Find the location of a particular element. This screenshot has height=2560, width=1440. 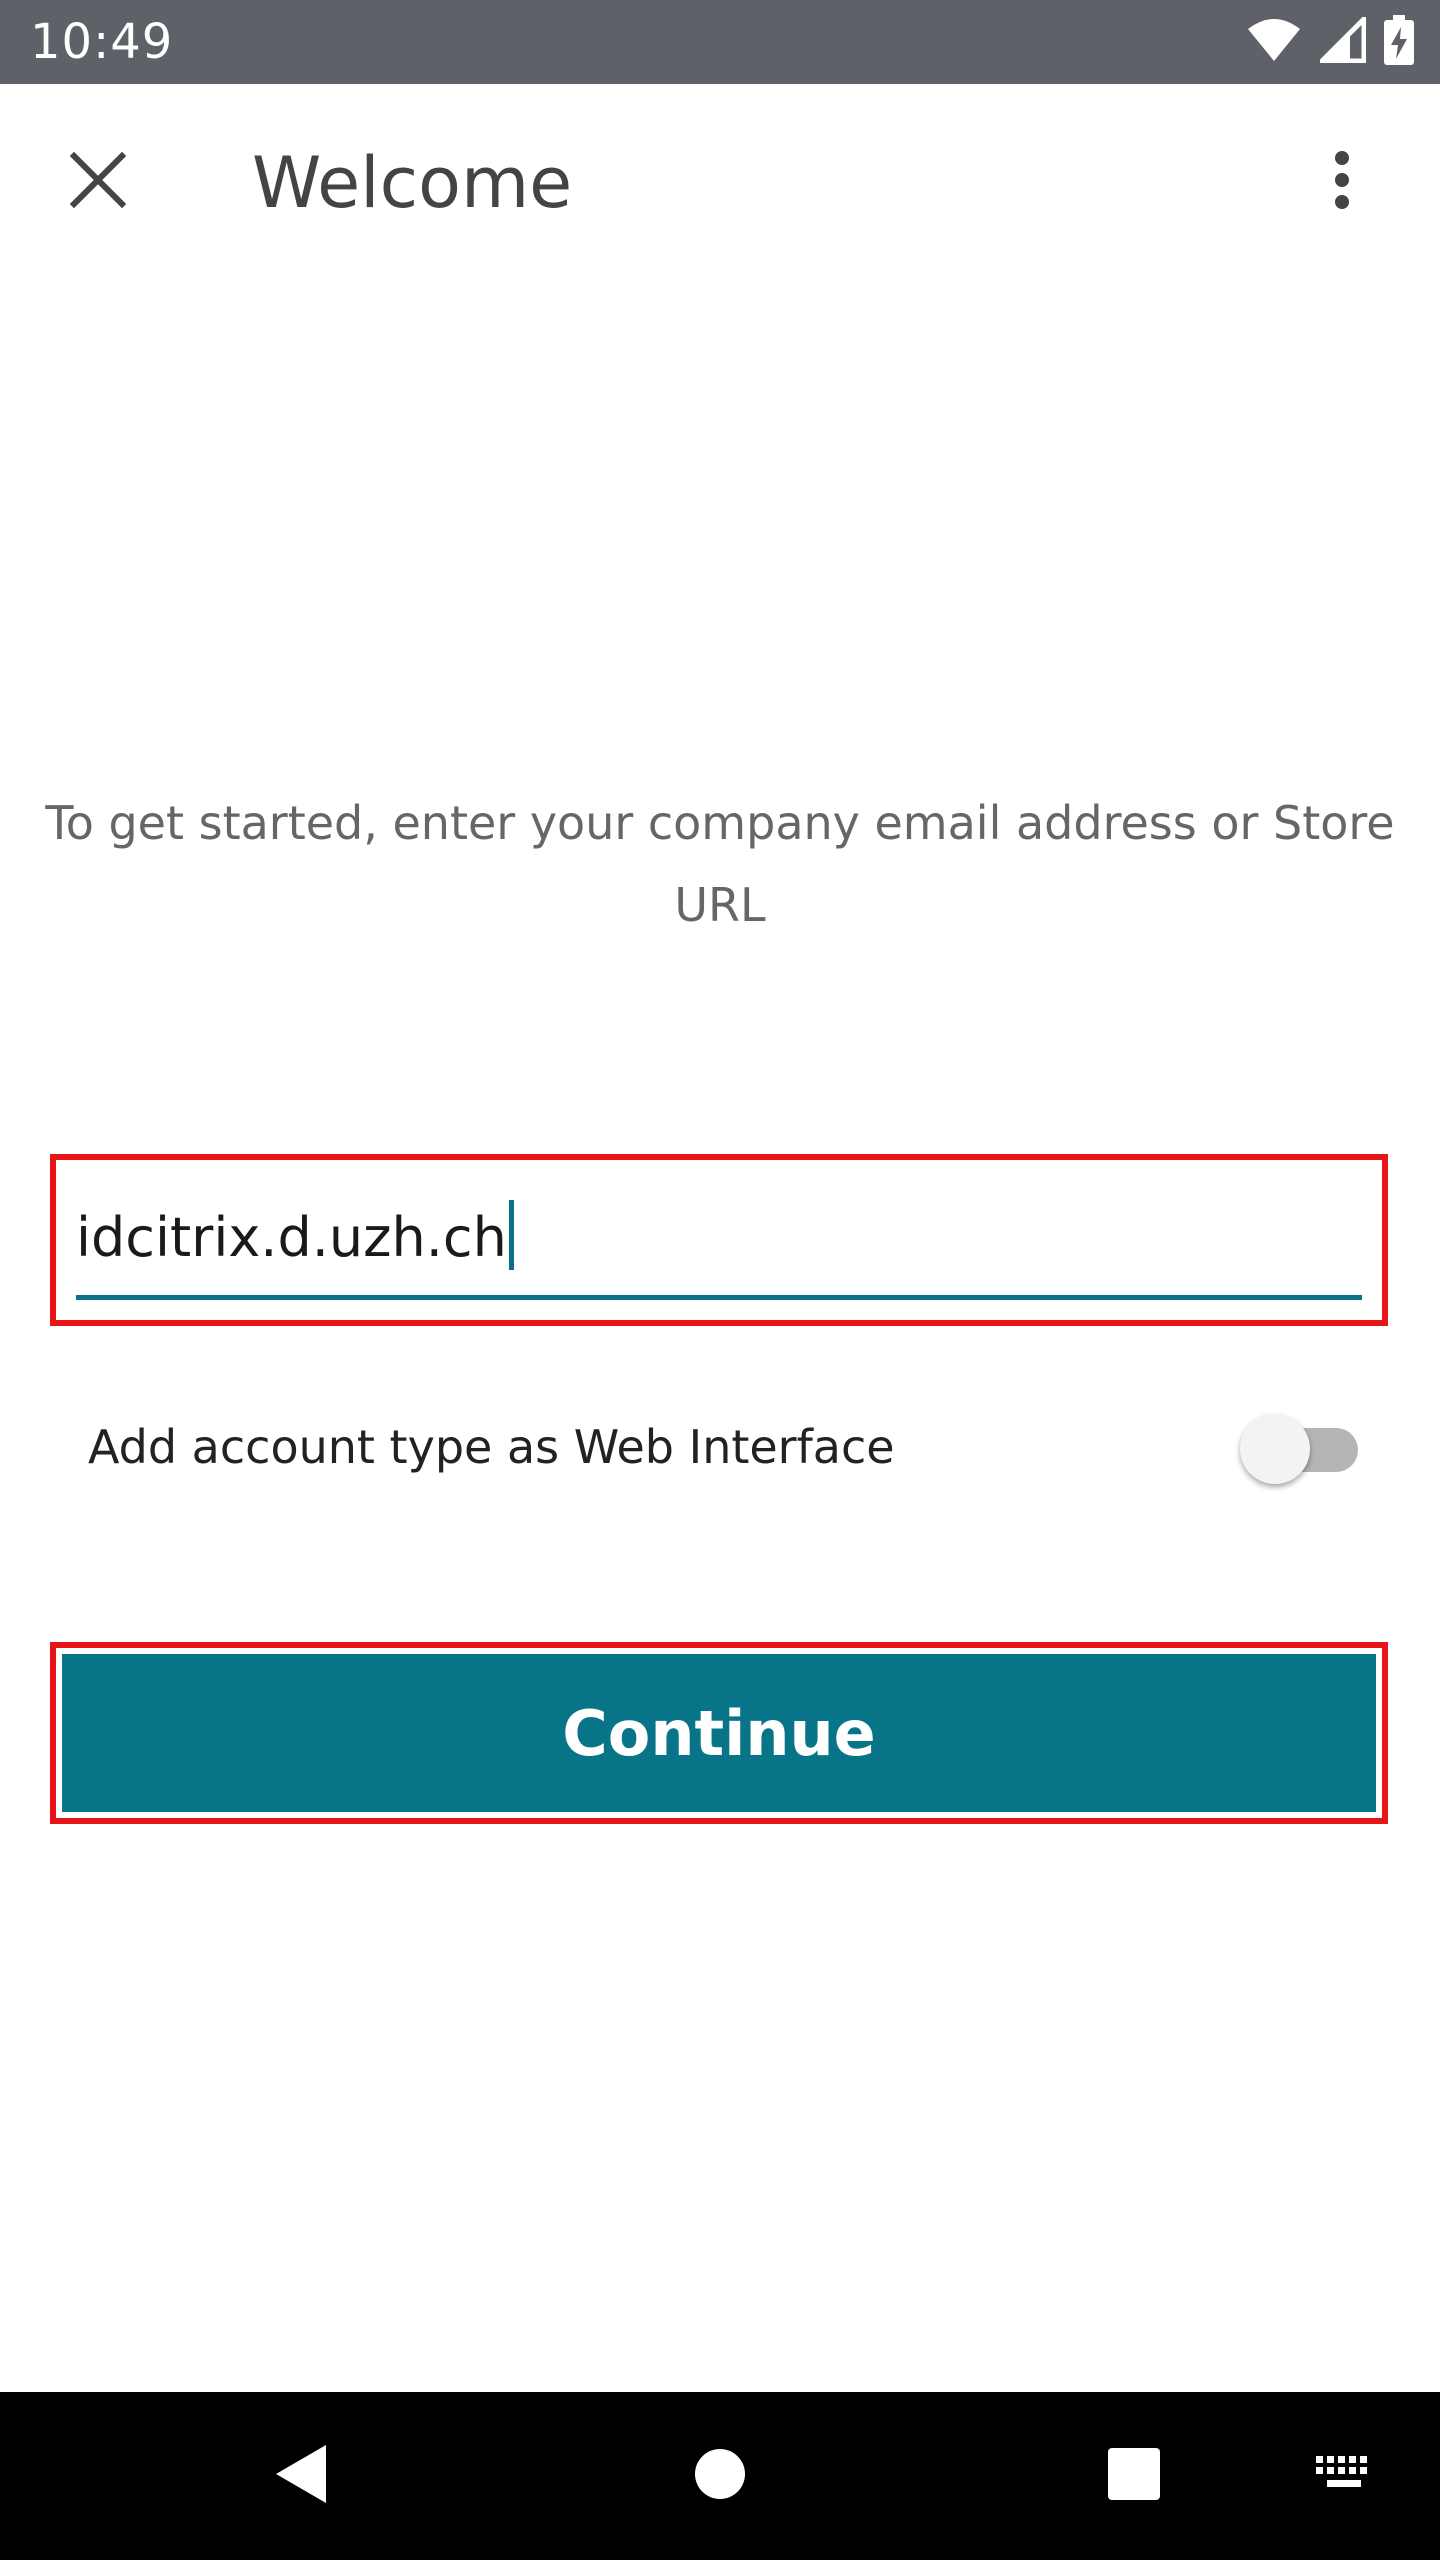

navigation-bar is located at coordinates (720, 2476).